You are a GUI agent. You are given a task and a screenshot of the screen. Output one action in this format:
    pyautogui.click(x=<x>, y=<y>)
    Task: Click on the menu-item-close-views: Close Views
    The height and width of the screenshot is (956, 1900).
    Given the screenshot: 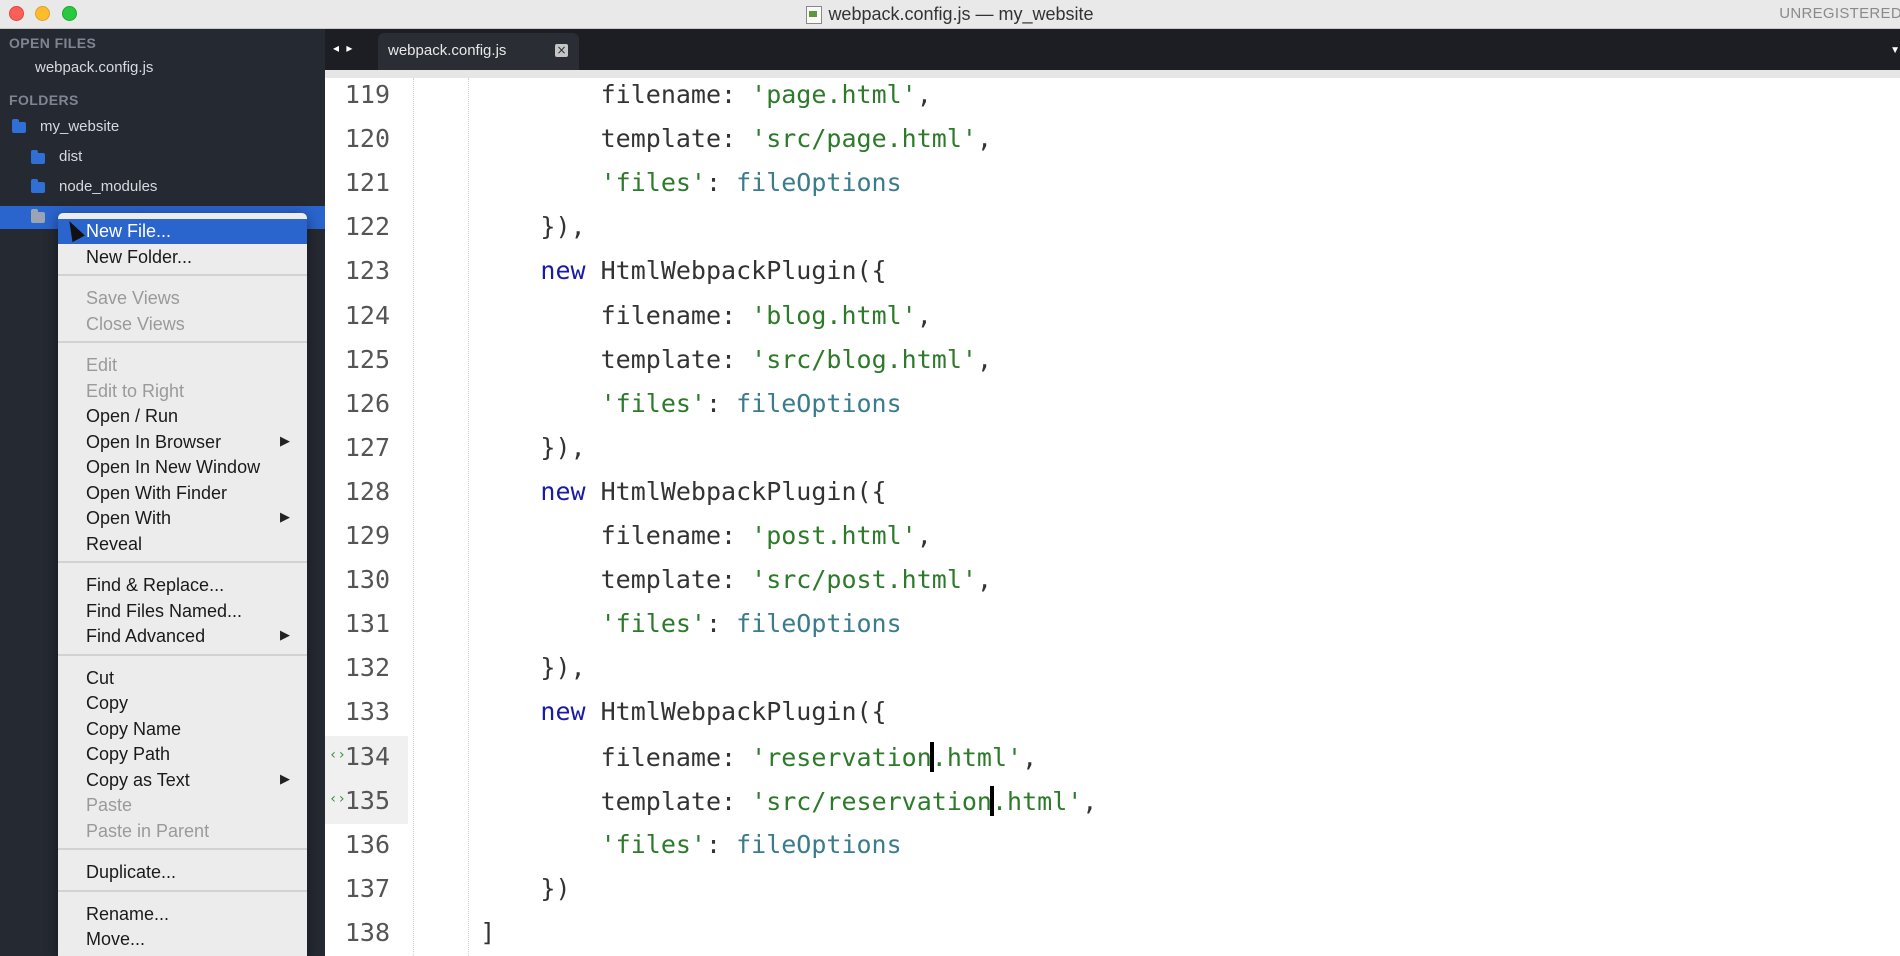 What is the action you would take?
    pyautogui.click(x=182, y=324)
    